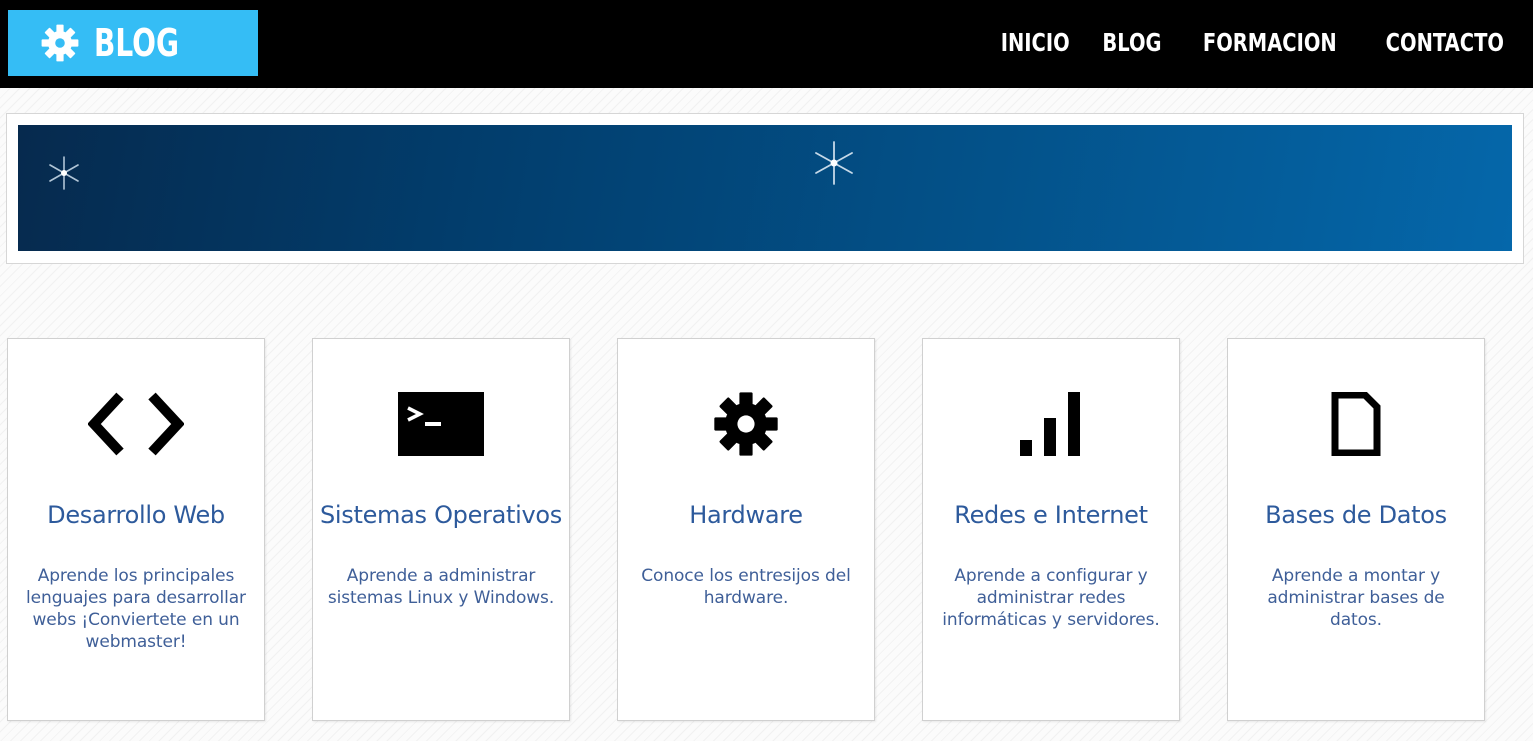 The width and height of the screenshot is (1533, 741). What do you see at coordinates (441, 515) in the screenshot?
I see `card-title: Sistemas Operativos` at bounding box center [441, 515].